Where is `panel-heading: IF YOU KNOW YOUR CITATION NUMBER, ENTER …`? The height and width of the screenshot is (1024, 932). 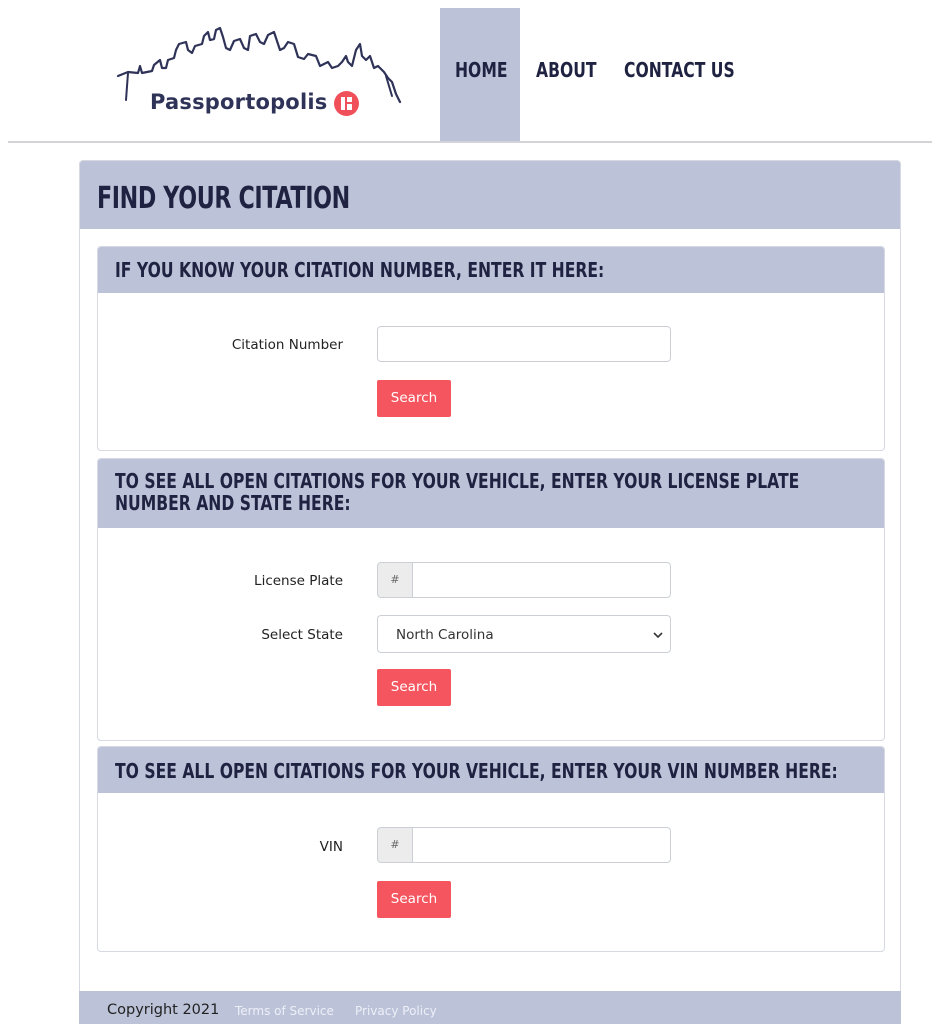 panel-heading: IF YOU KNOW YOUR CITATION NUMBER, ENTER … is located at coordinates (360, 270).